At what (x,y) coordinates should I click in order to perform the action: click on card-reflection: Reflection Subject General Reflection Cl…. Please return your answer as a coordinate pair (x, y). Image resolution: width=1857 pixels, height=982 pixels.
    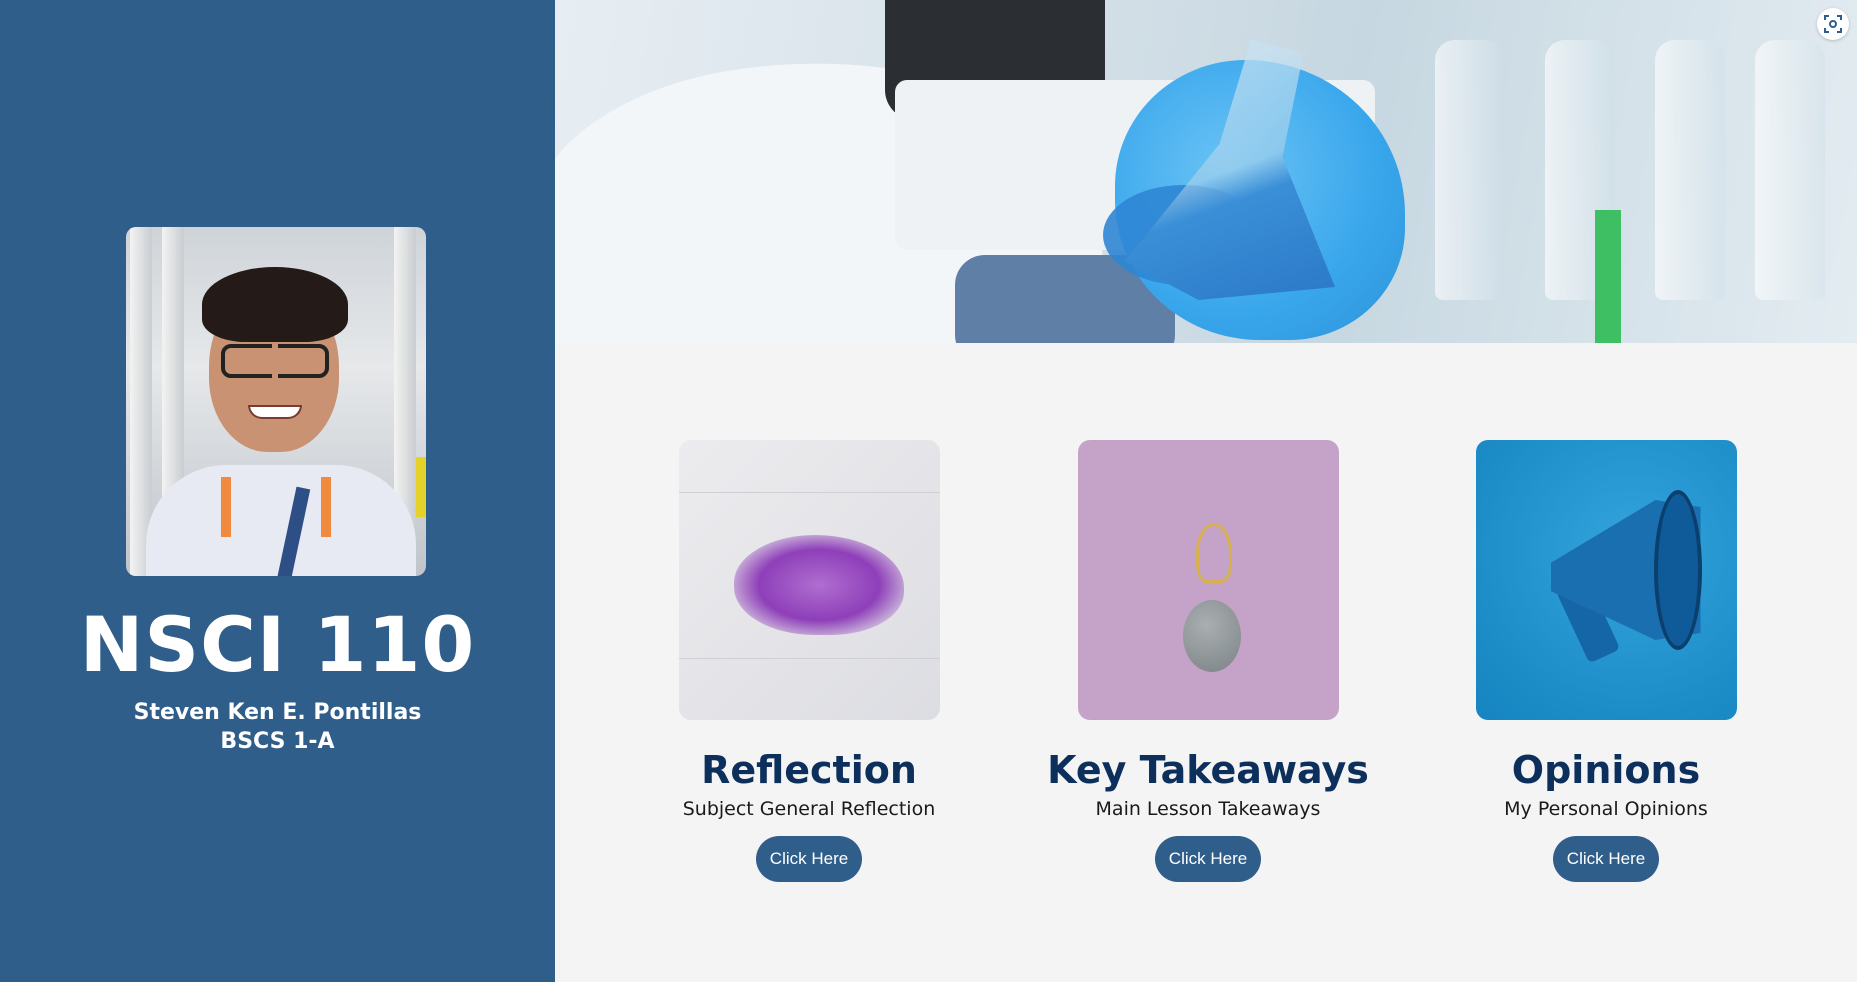
    Looking at the image, I should click on (809, 661).